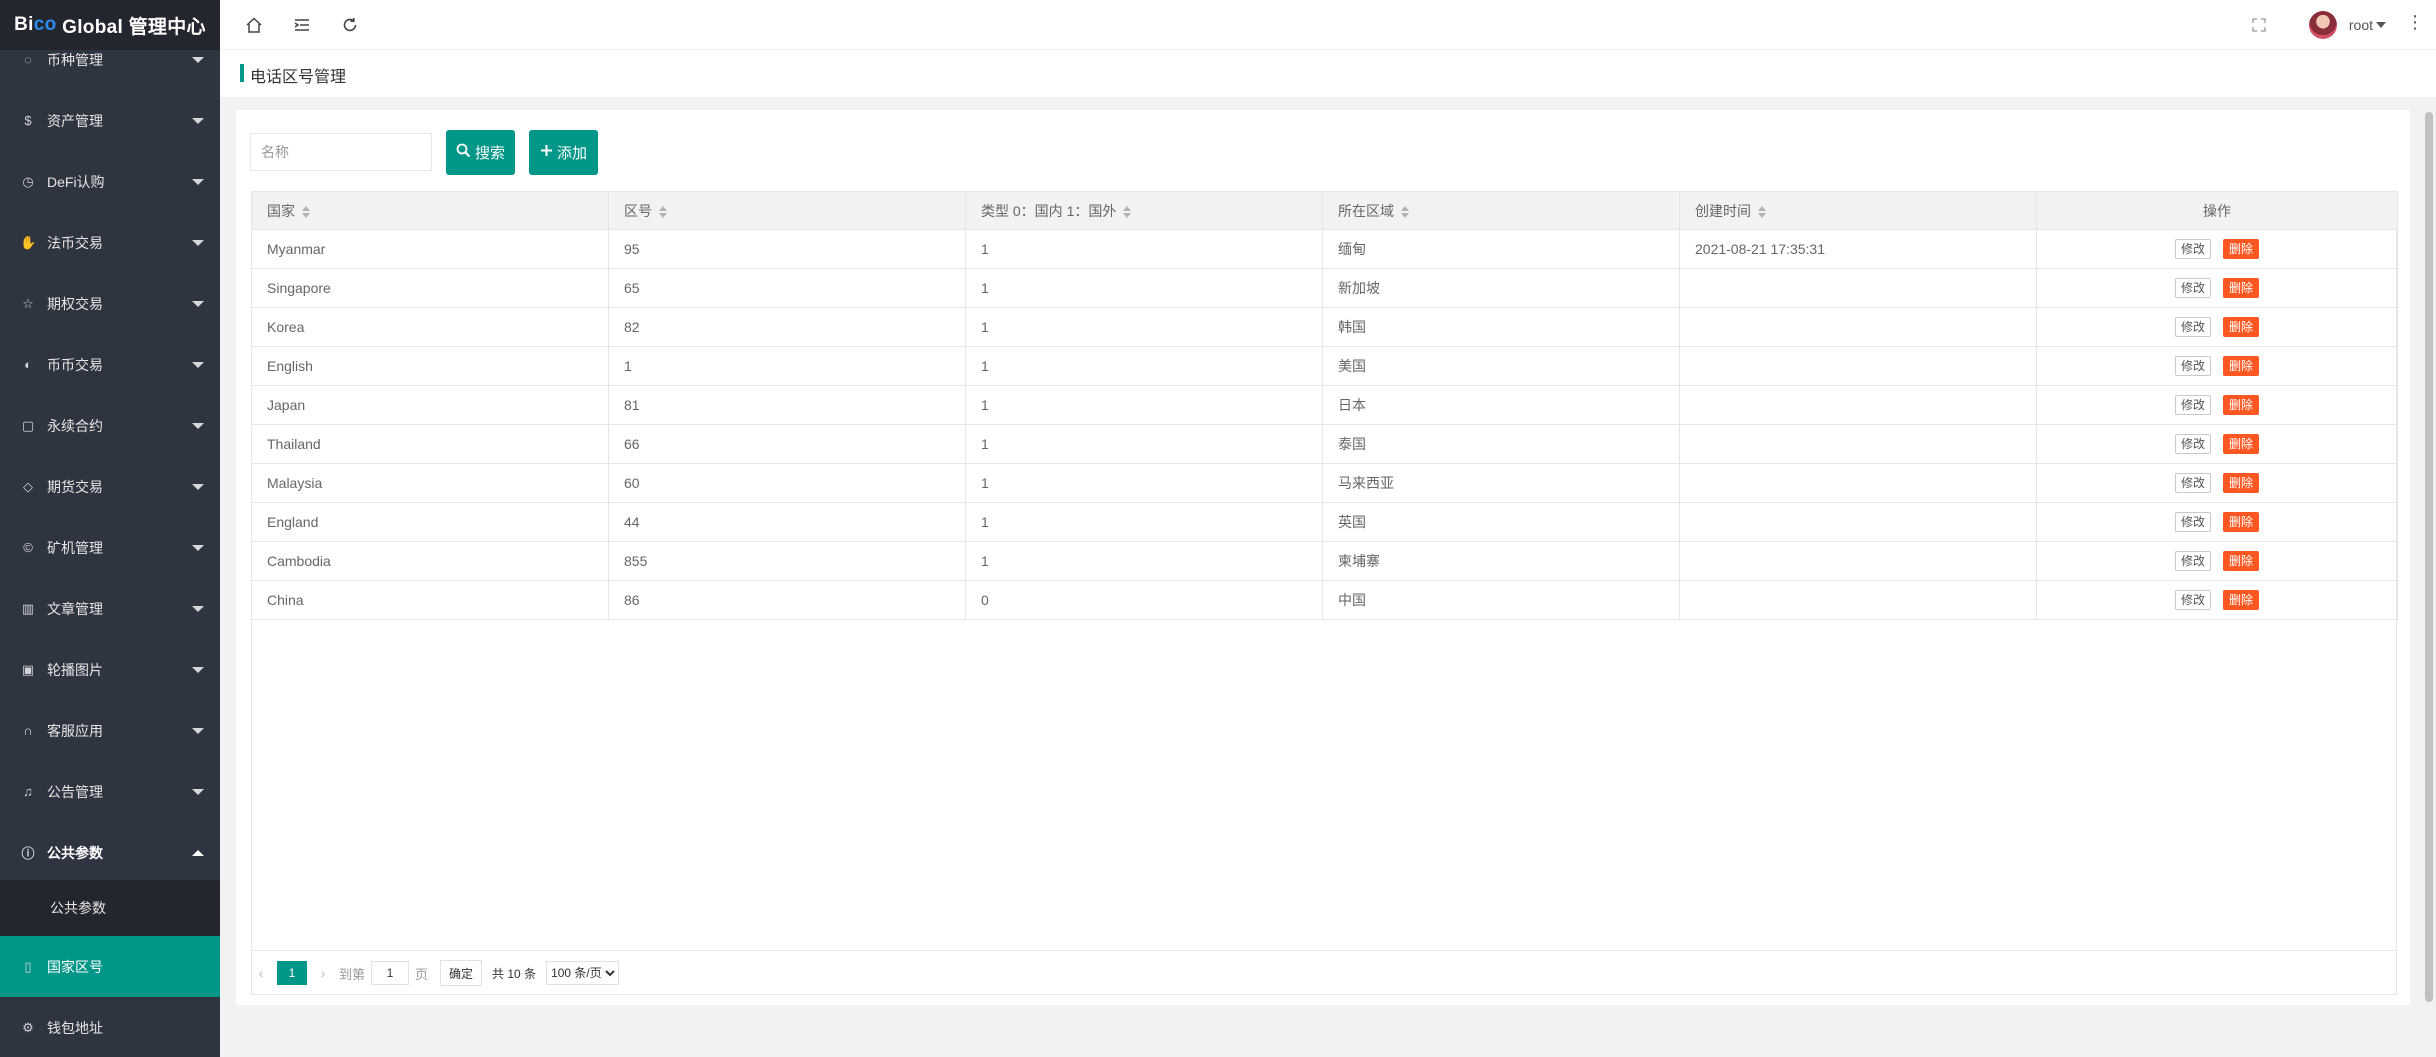 This screenshot has width=2436, height=1057. Describe the element at coordinates (430, 483) in the screenshot. I see `cell-country: Malaysia` at that location.